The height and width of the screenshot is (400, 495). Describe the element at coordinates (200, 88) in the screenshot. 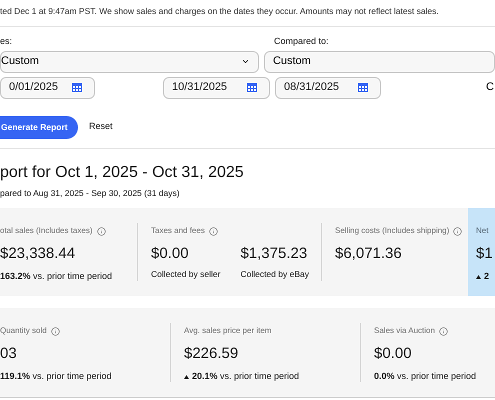

I see `date-value: 10/31/2025` at that location.